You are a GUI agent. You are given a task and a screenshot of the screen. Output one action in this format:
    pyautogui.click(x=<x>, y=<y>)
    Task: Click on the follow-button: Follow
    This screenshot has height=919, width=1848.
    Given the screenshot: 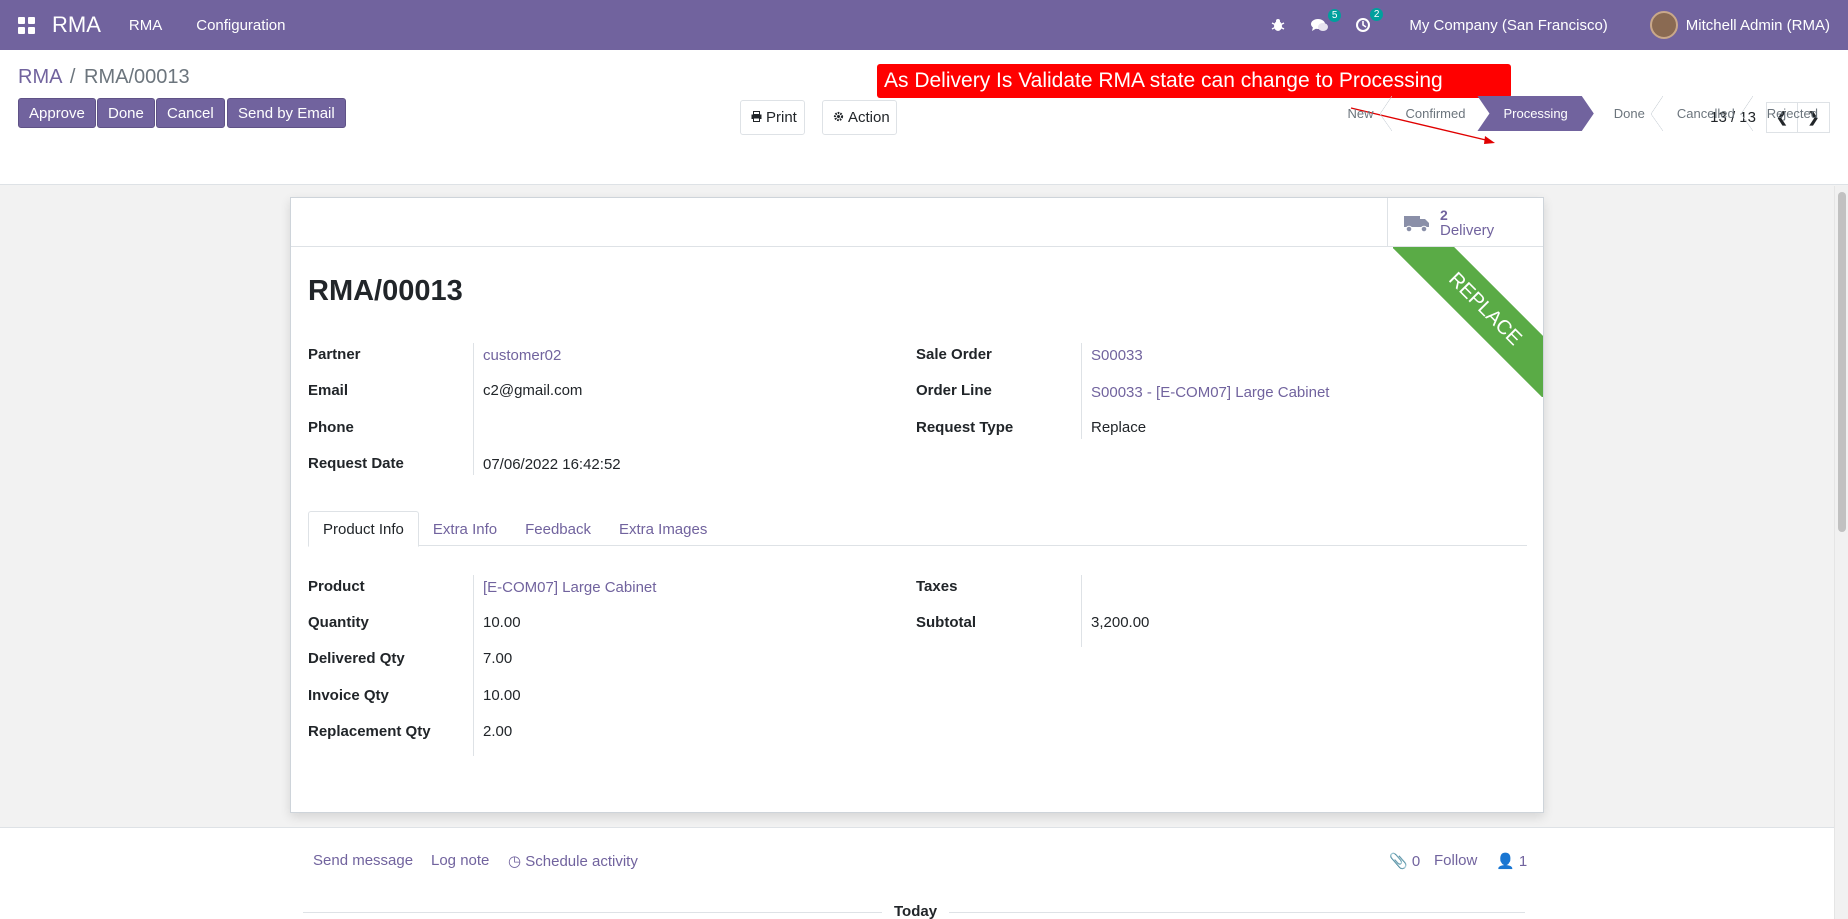 What is the action you would take?
    pyautogui.click(x=1455, y=860)
    